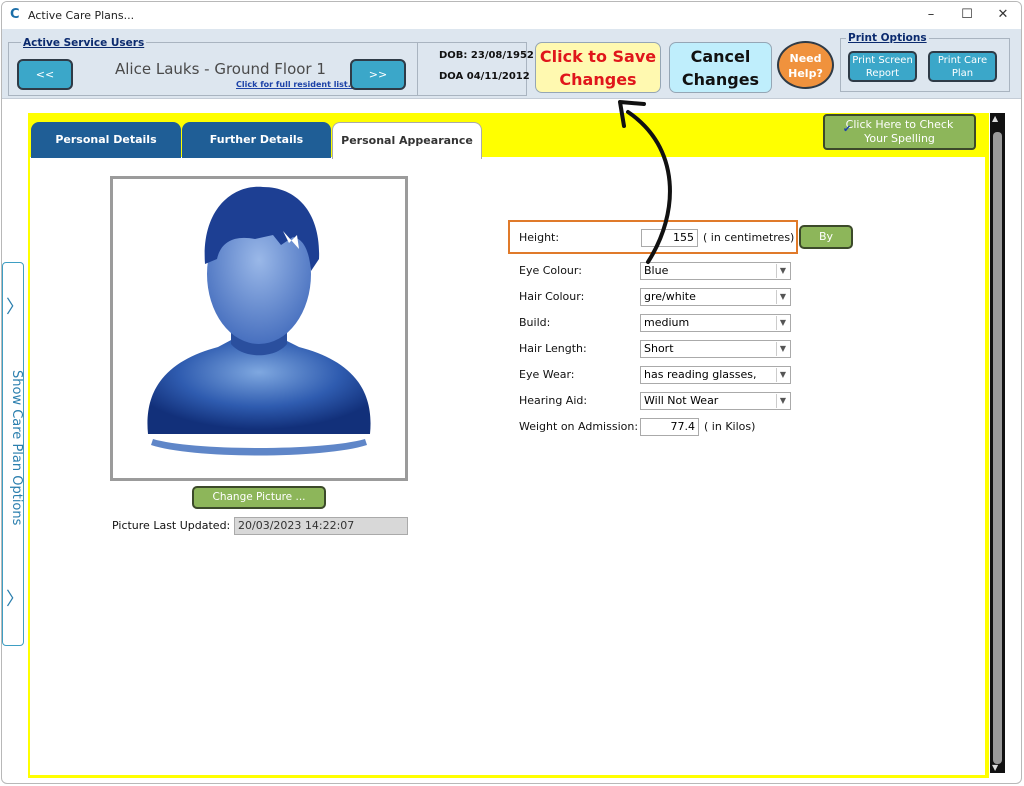  What do you see at coordinates (45, 74) in the screenshot?
I see `previous-resident-button: <<` at bounding box center [45, 74].